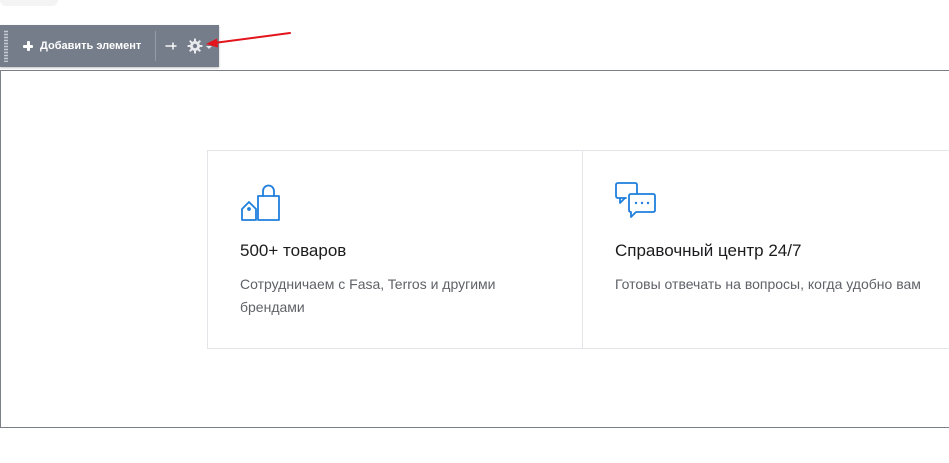  I want to click on chat-bubbles-icon, so click(635, 200).